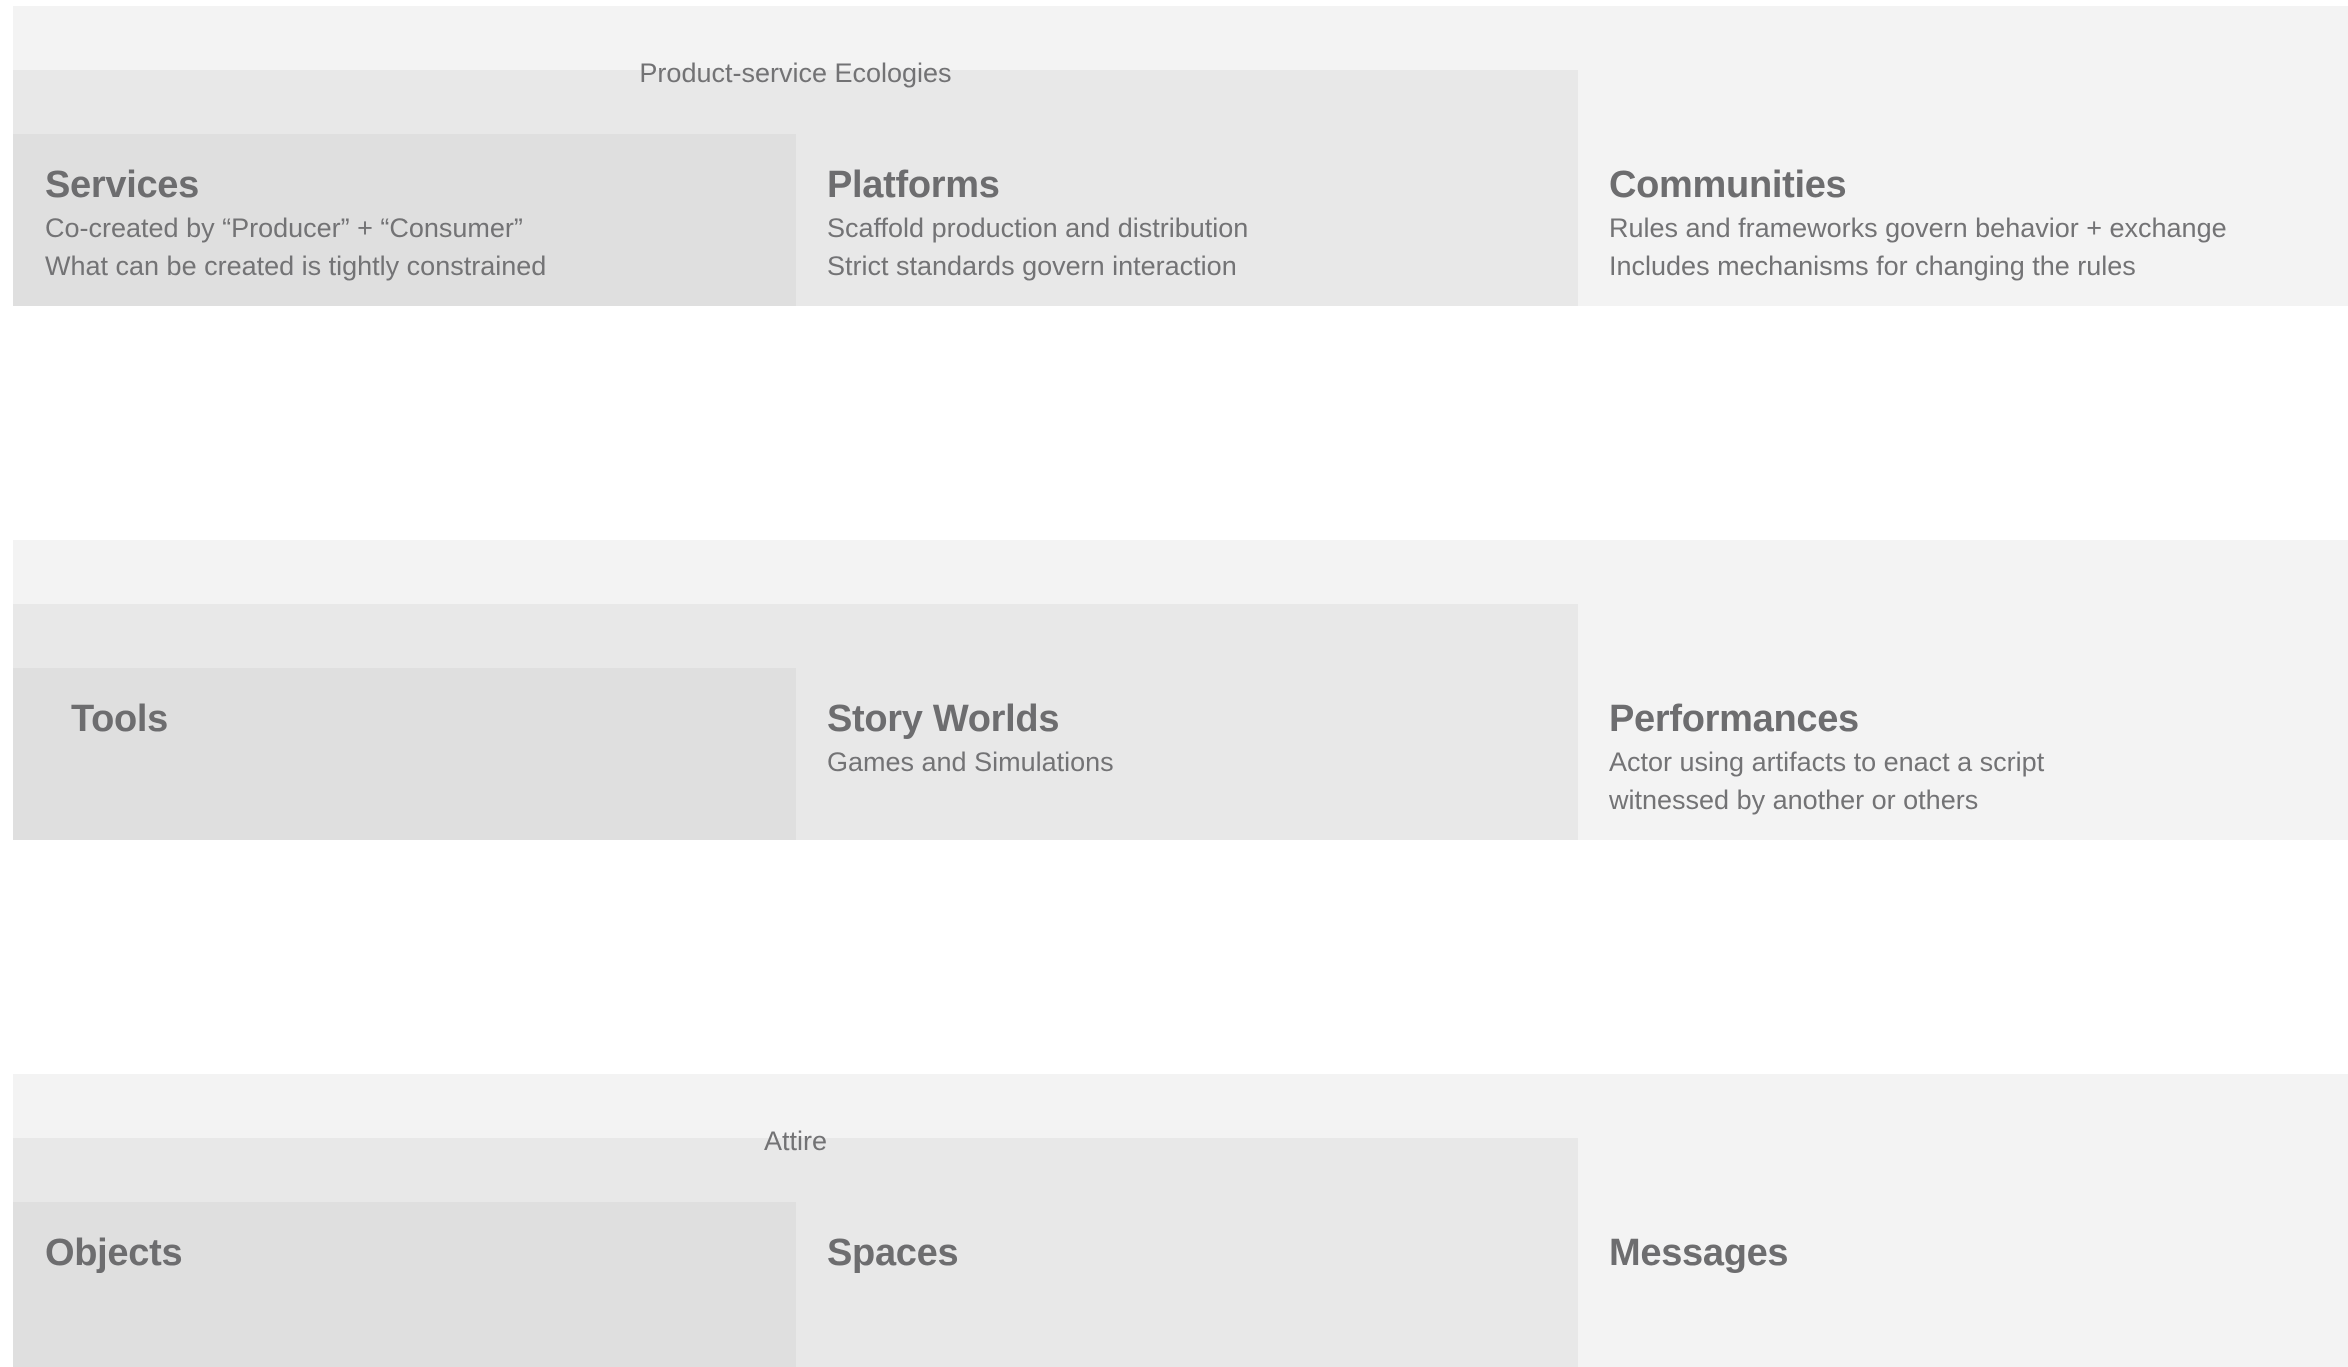  What do you see at coordinates (970, 762) in the screenshot?
I see `cell-line: Games and Simulations` at bounding box center [970, 762].